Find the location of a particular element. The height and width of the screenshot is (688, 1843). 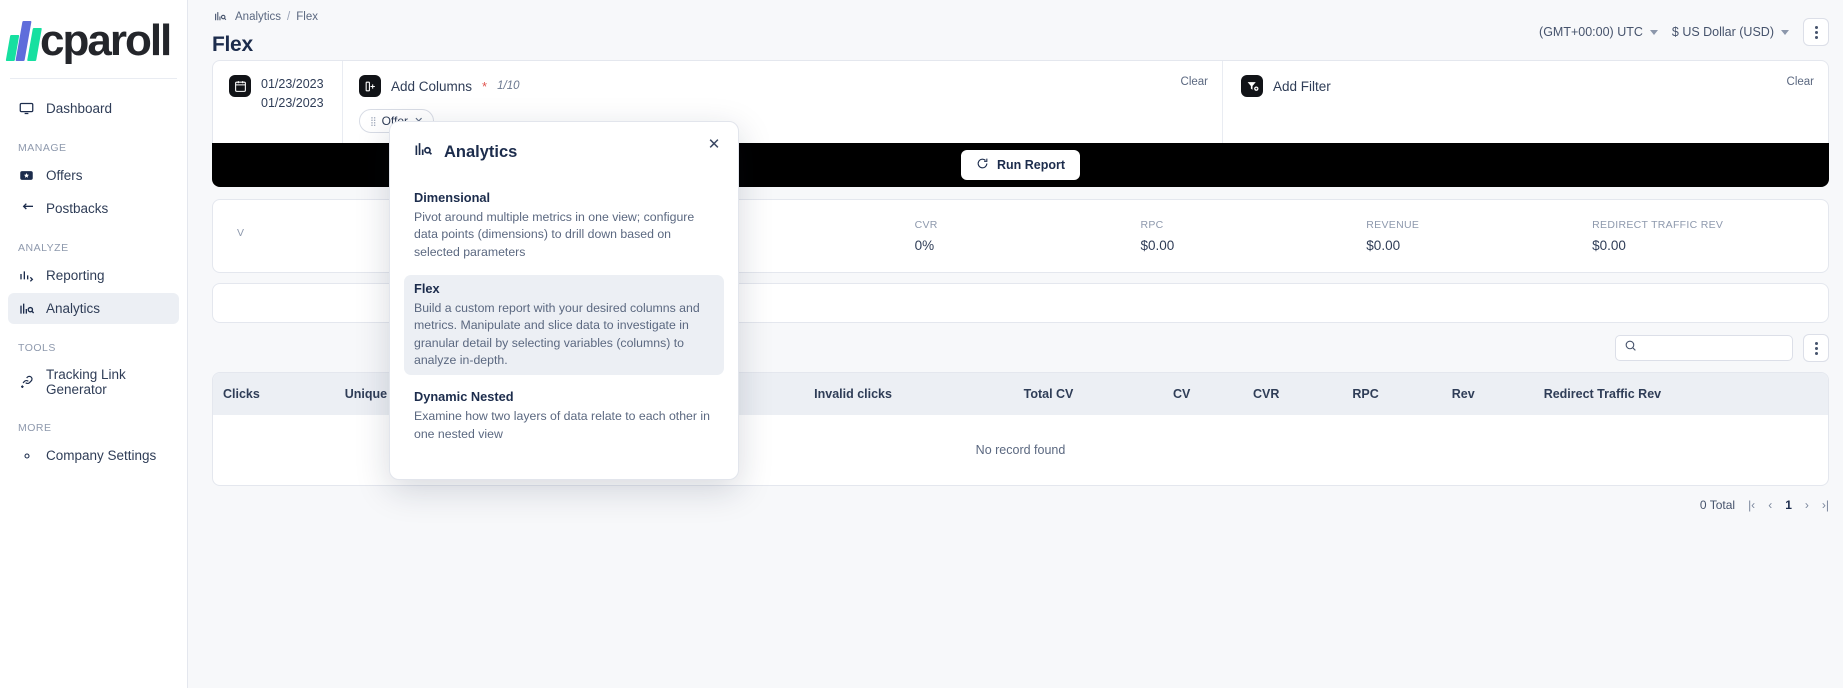

stat-label: REDIRECT TRAFFIC REV is located at coordinates (1658, 225).